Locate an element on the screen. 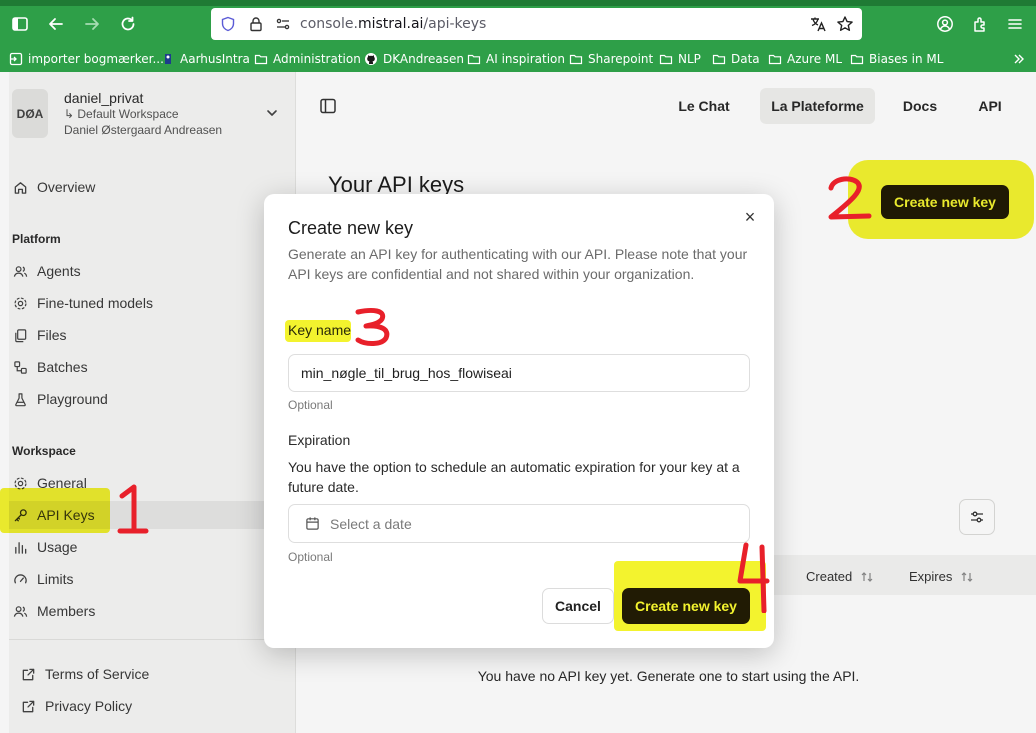  lock-icon is located at coordinates (256, 24).